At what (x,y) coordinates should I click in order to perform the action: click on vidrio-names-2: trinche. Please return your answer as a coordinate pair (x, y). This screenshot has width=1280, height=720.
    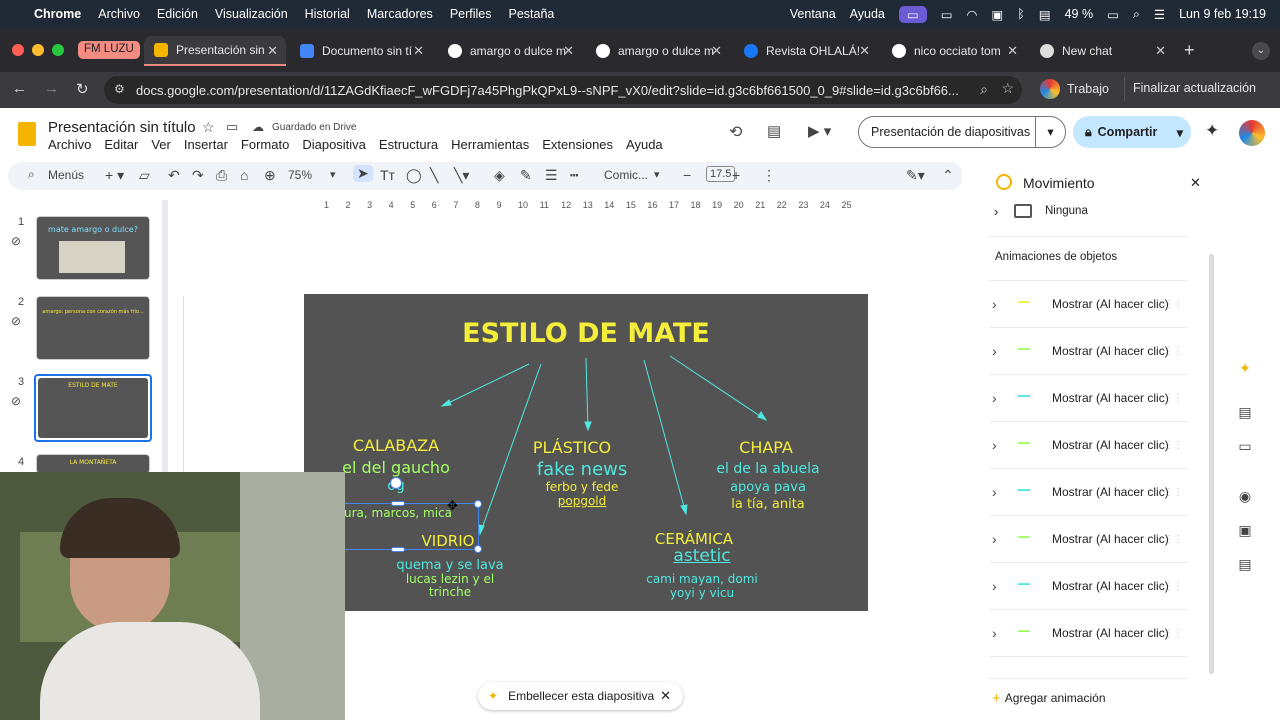
    Looking at the image, I should click on (450, 592).